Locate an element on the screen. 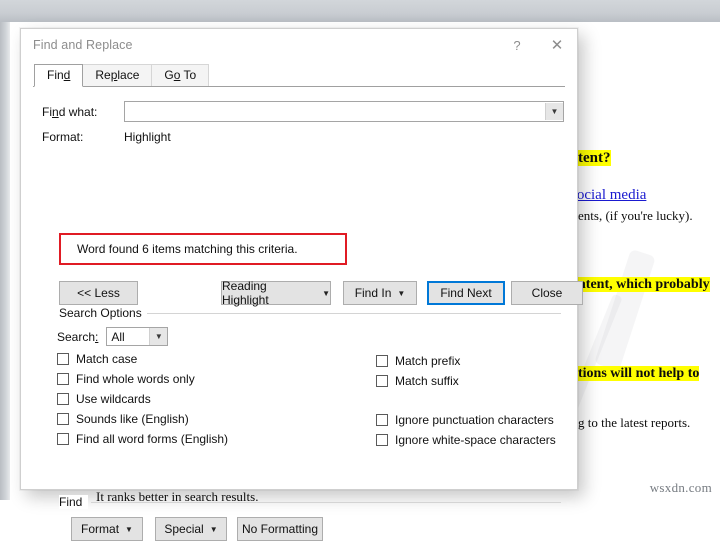 Image resolution: width=720 pixels, height=541 pixels. document-text-line: social media is located at coordinates (608, 195).